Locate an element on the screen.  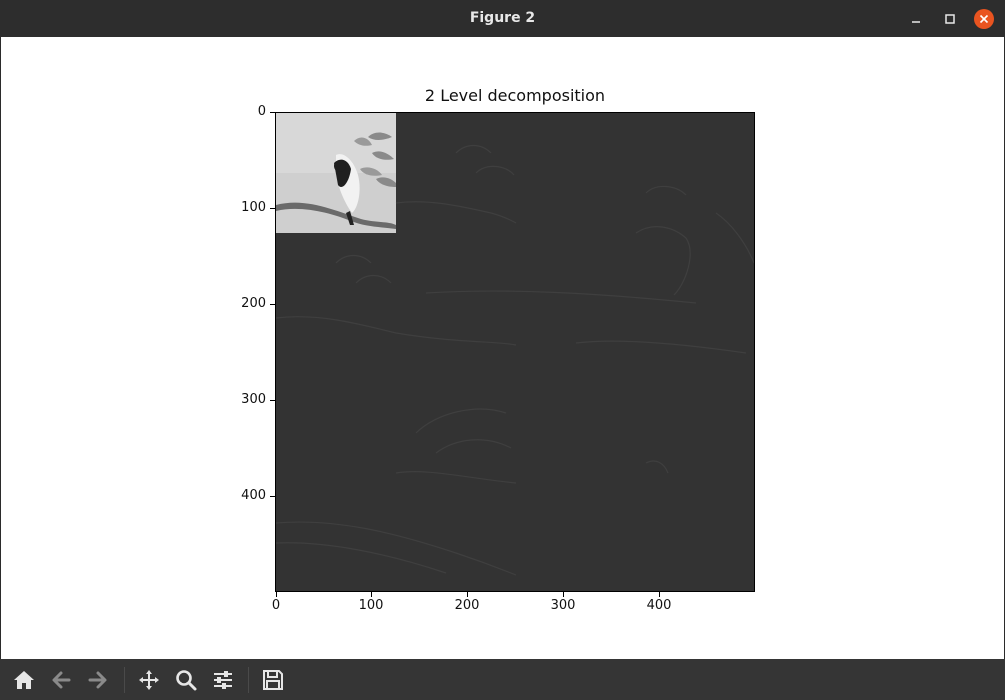
configure-subplots-icon is located at coordinates (223, 680).